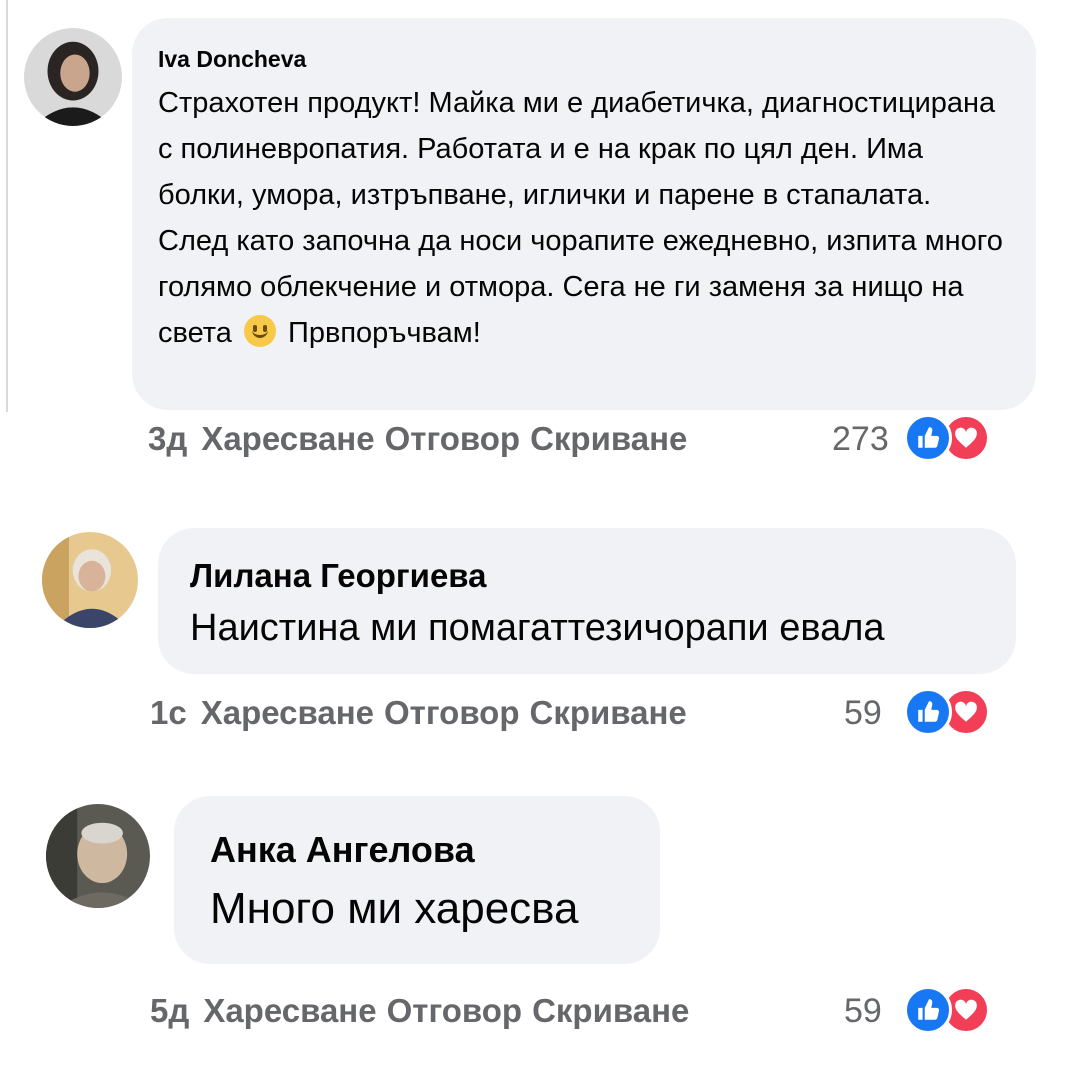  I want to click on comment-actions: 5д Харесване Отговор Скриване, so click(419, 1011).